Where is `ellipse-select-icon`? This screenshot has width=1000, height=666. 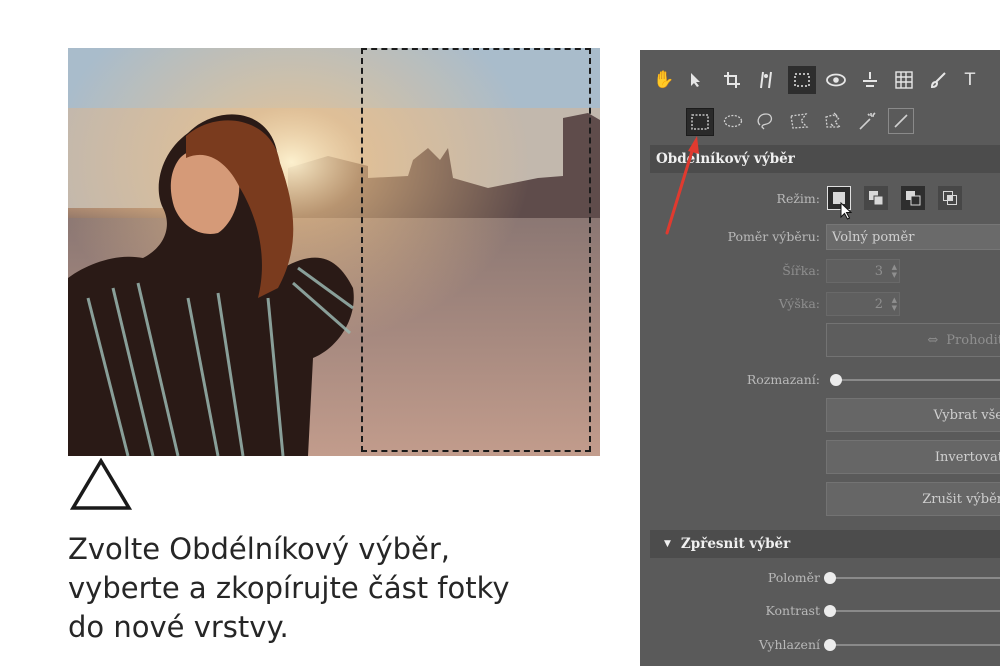 ellipse-select-icon is located at coordinates (733, 121).